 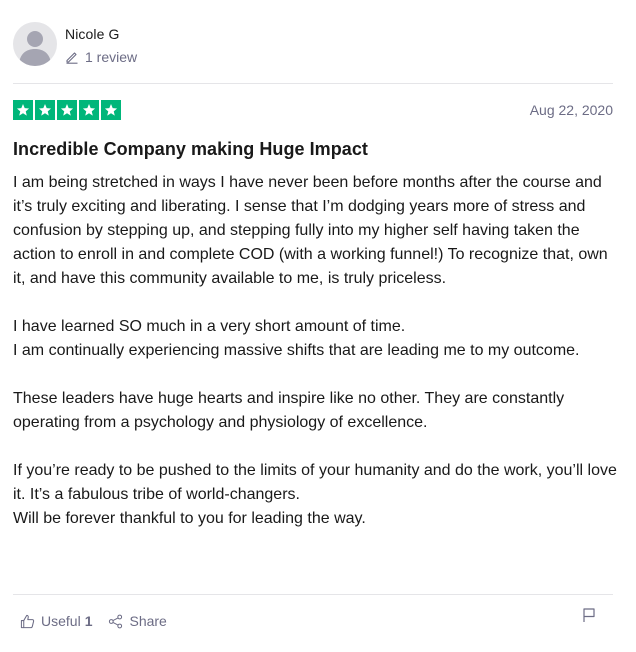 I want to click on review-count-label: 1 review, so click(x=111, y=57).